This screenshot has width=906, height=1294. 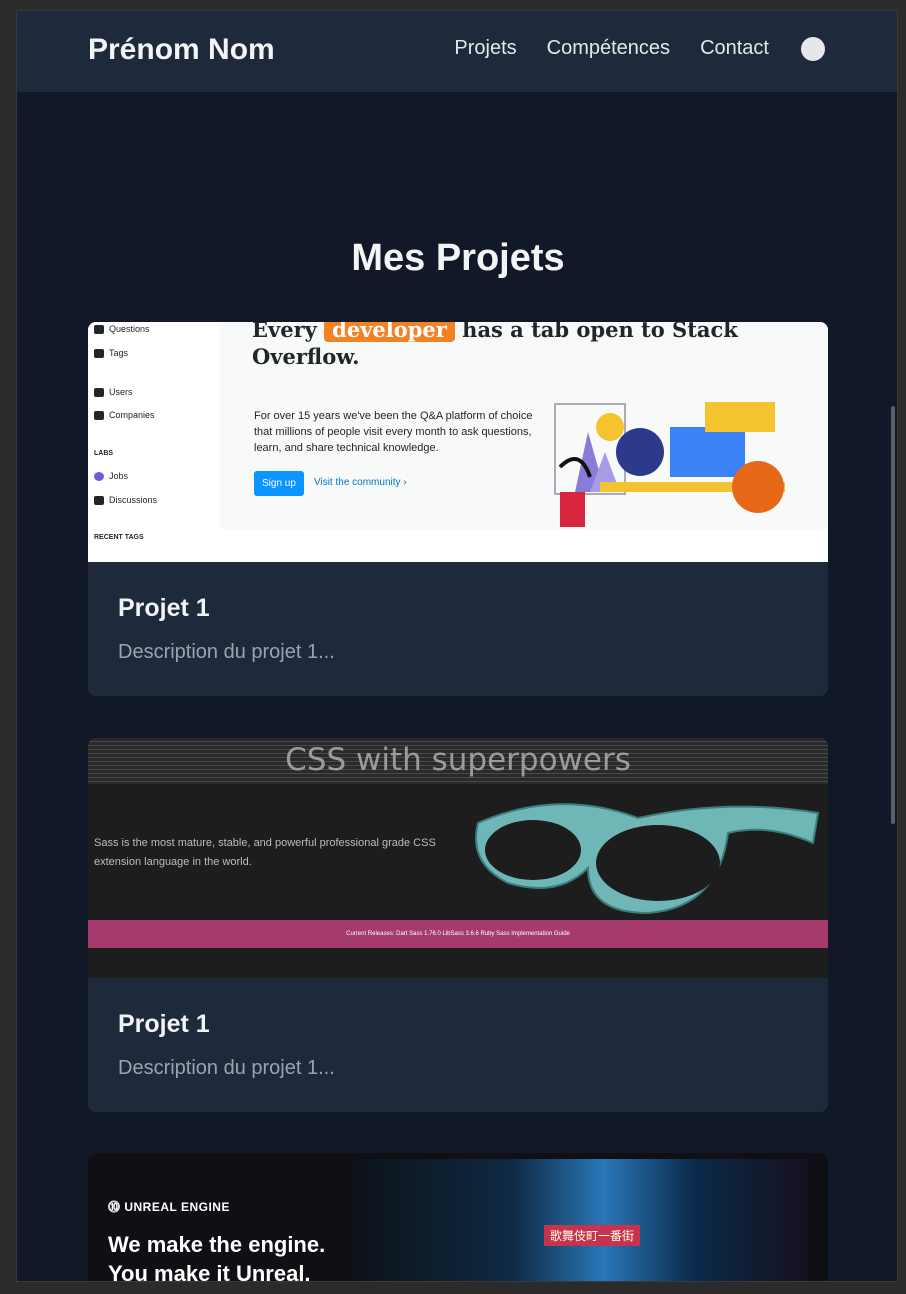 What do you see at coordinates (99, 415) in the screenshot?
I see `companies-icon` at bounding box center [99, 415].